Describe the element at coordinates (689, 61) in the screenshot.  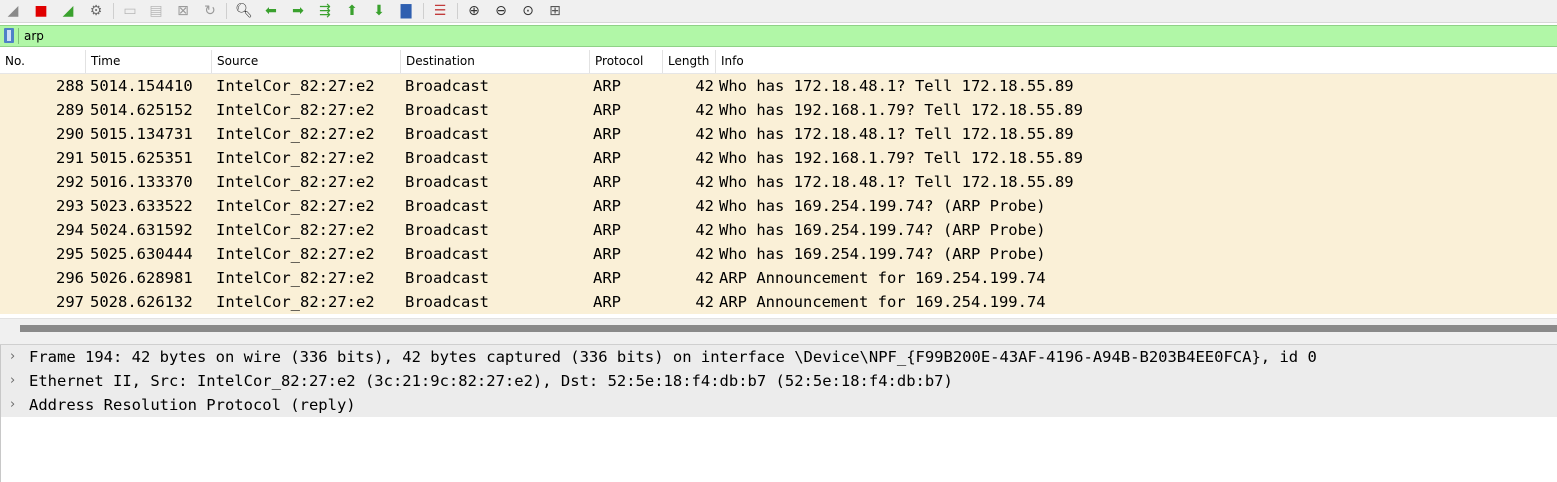
I see `column-header-length: Length` at that location.